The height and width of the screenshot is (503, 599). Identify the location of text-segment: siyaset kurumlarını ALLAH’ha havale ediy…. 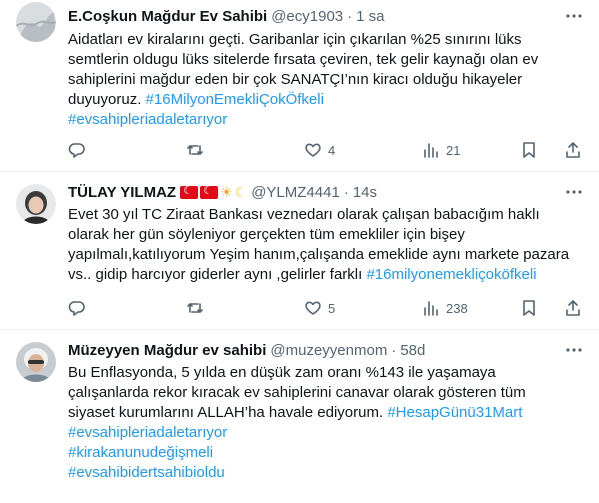
(228, 412).